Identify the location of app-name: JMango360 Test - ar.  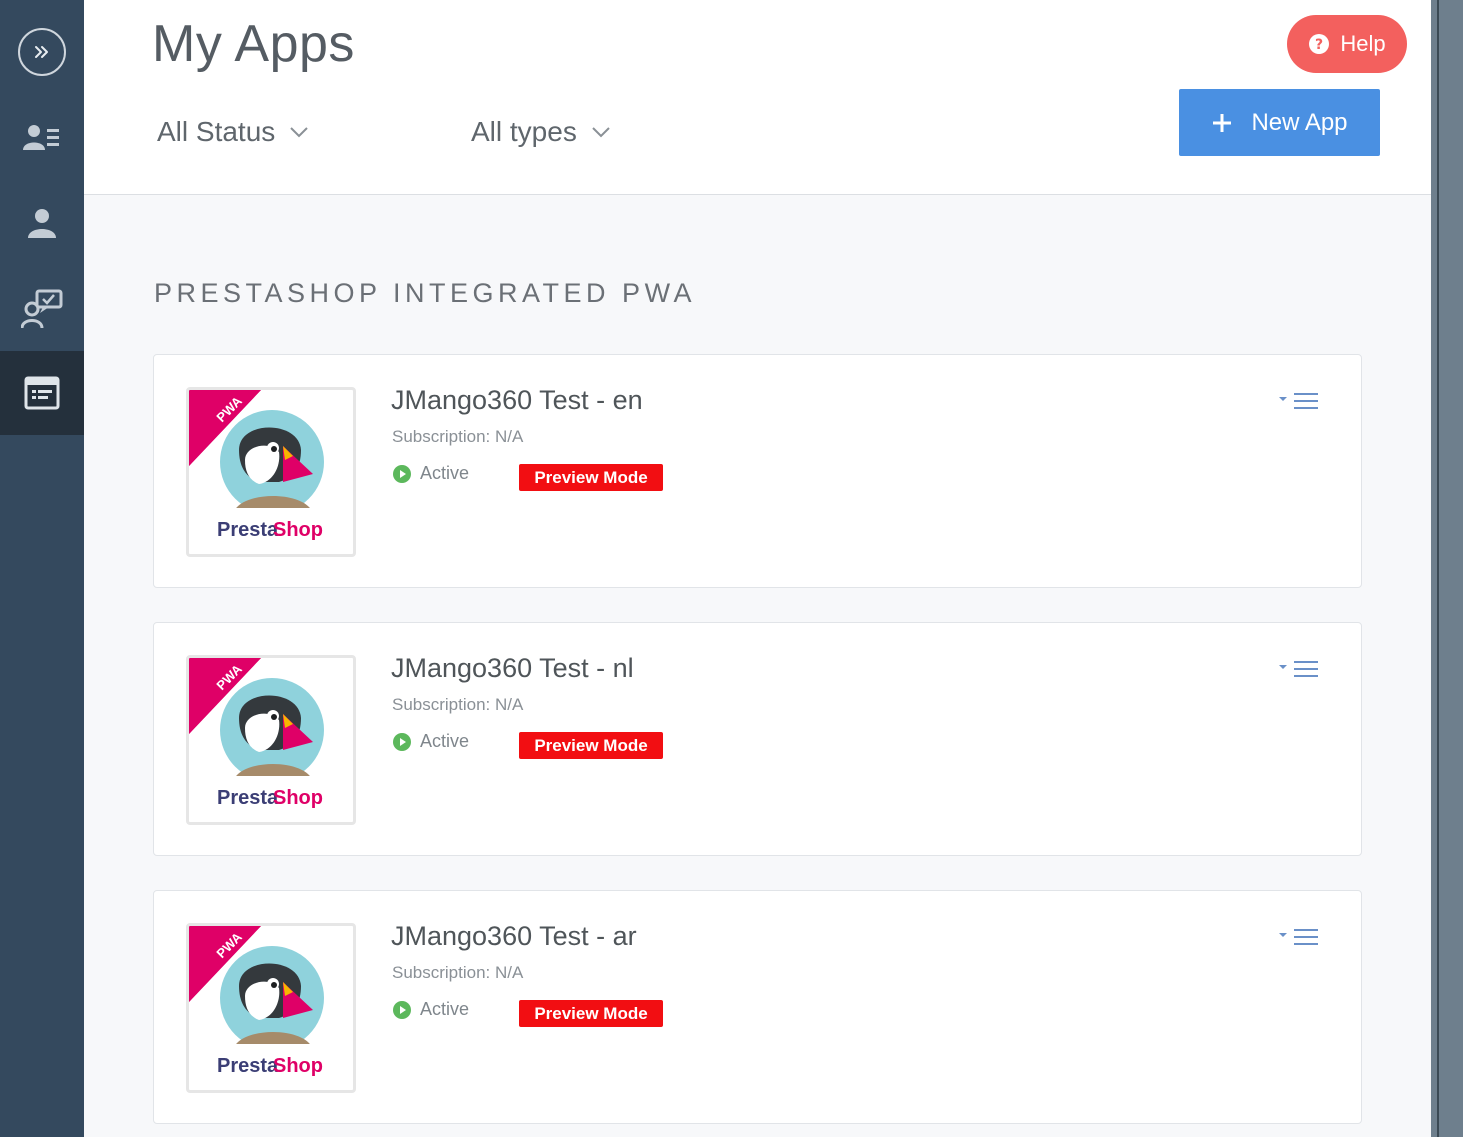
(514, 936).